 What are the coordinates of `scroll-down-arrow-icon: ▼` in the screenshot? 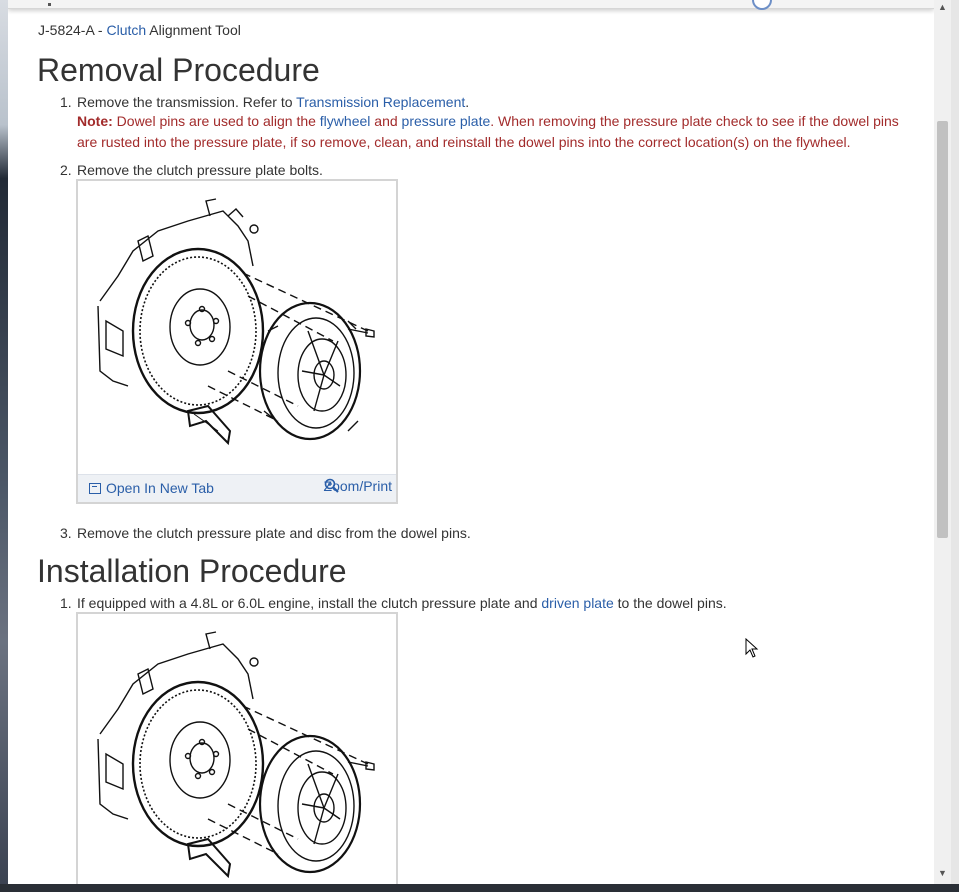 It's located at (942, 873).